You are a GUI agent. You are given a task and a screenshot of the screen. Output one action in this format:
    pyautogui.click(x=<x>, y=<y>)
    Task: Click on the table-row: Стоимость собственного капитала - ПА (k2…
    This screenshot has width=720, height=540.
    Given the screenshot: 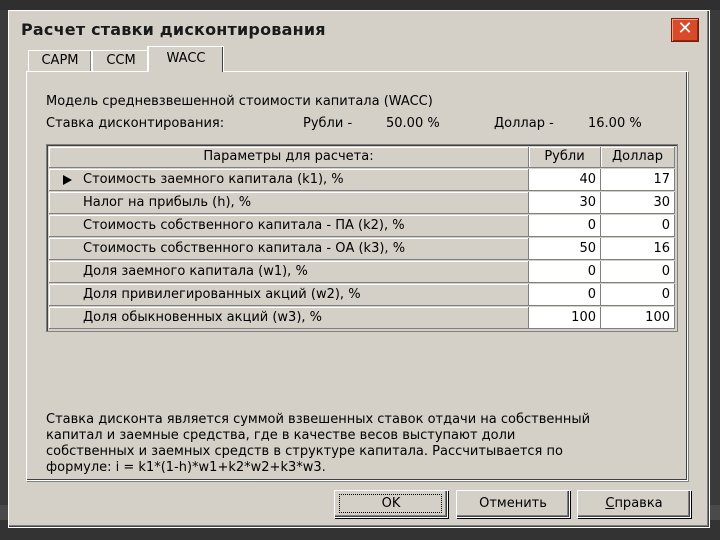 What is the action you would take?
    pyautogui.click(x=362, y=226)
    